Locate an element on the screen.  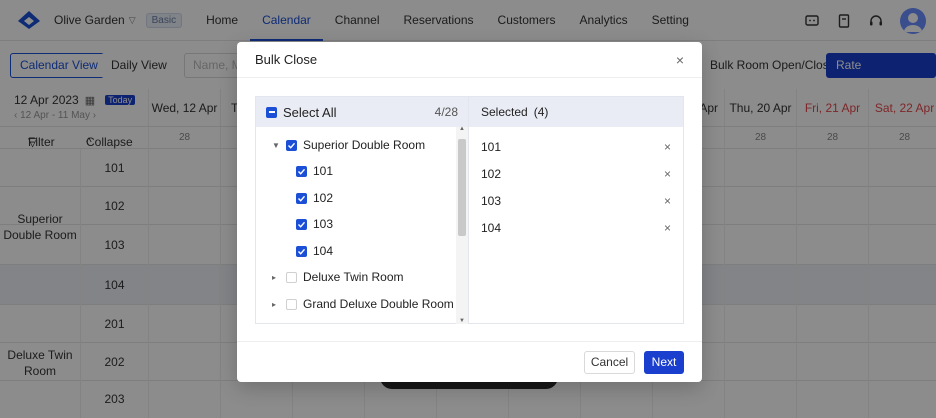
scroll-thumb is located at coordinates (462, 187).